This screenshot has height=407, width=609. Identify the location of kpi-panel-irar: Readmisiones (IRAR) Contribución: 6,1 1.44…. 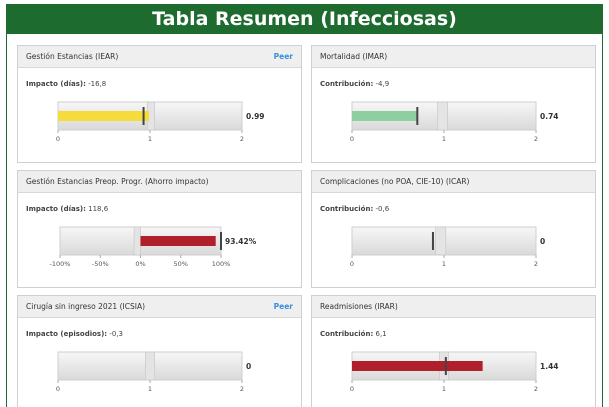
(453, 351).